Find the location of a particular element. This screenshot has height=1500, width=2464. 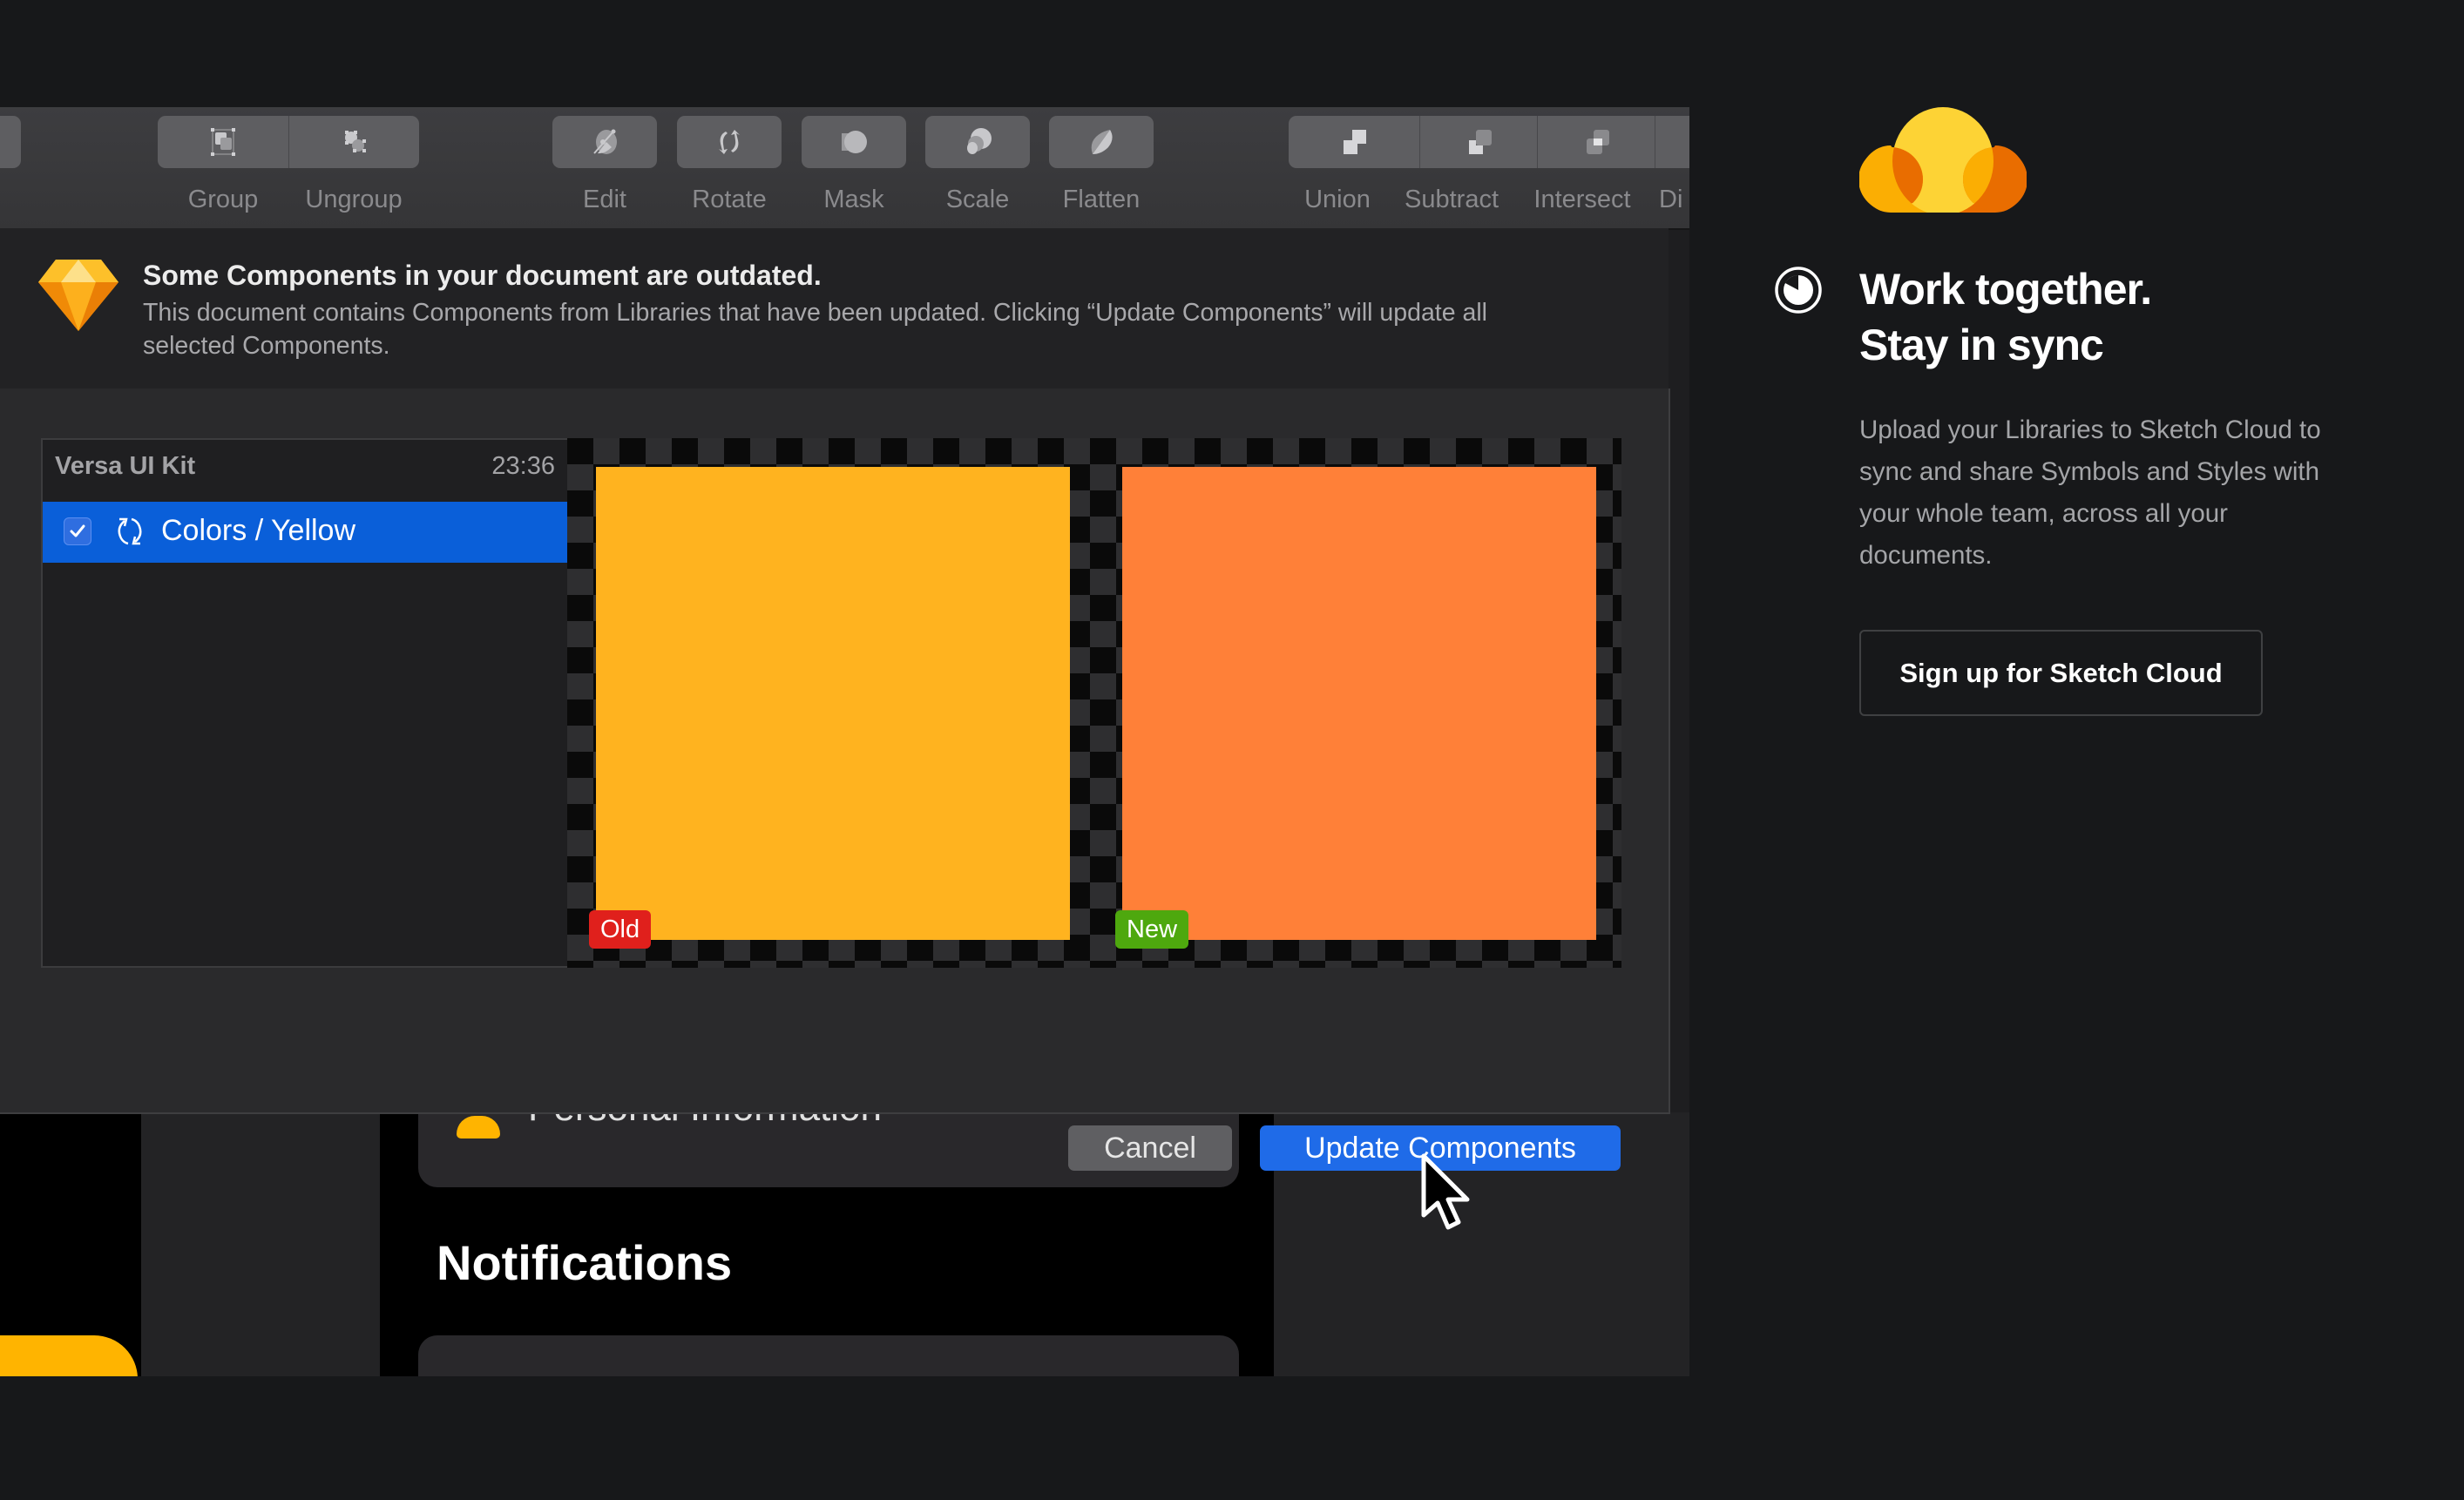

difference-button is located at coordinates (1672, 142).